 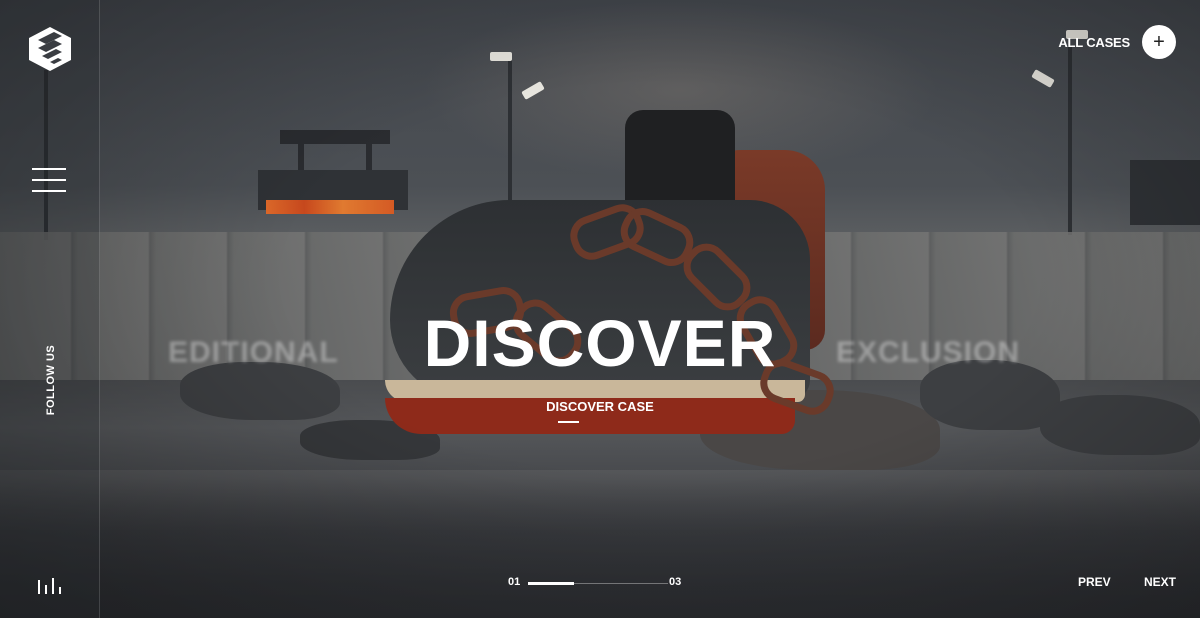 I want to click on all-cases-button: ALL CASES +, so click(x=1117, y=42).